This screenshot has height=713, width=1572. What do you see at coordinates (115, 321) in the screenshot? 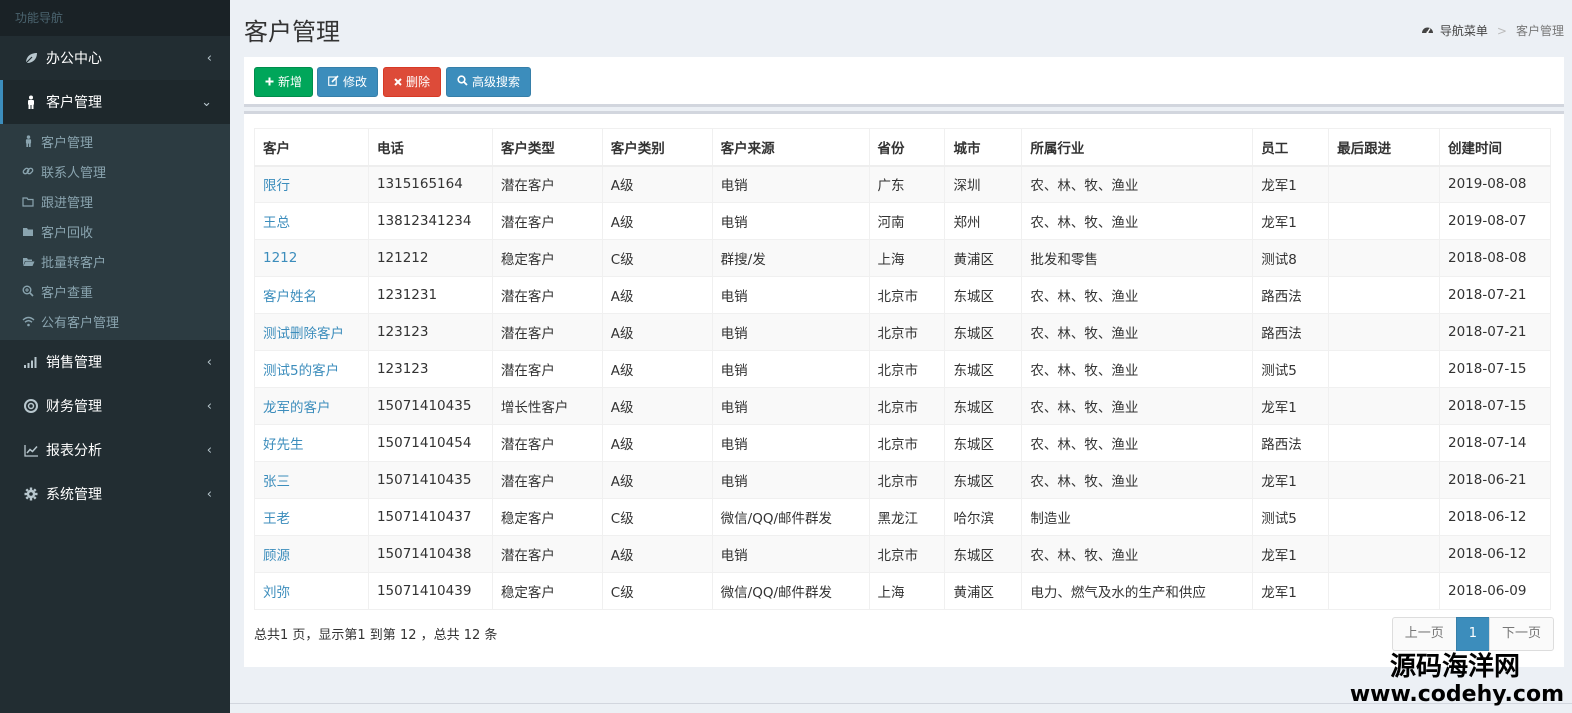
I see `sidebar-subitem-public-customer: 公有客户管理` at bounding box center [115, 321].